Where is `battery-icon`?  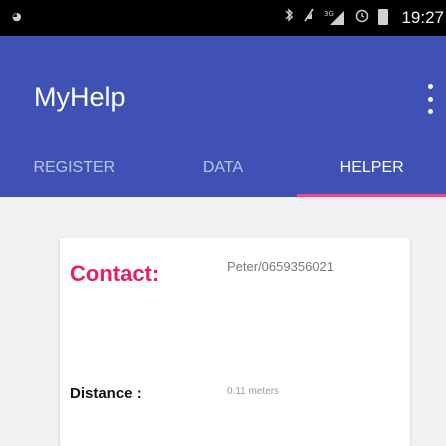 battery-icon is located at coordinates (383, 17).